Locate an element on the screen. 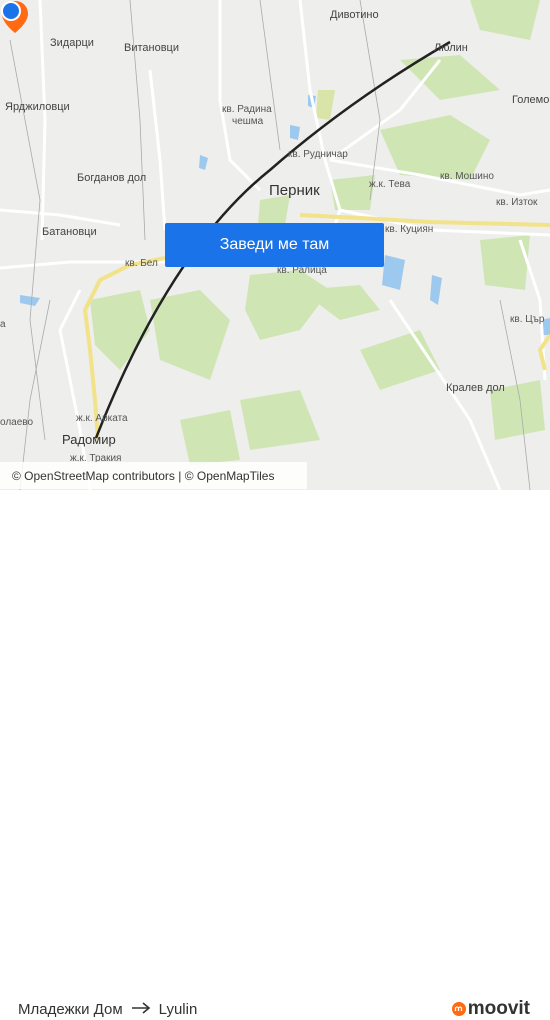 The width and height of the screenshot is (550, 1020). place-label-golemo: Големо is located at coordinates (531, 100).